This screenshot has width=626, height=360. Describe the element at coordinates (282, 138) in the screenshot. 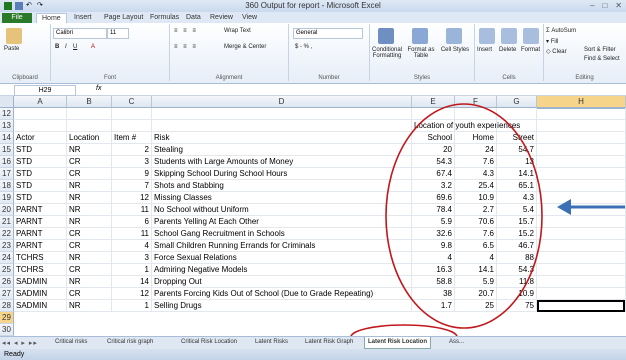

I see `cell-d: Risk` at that location.